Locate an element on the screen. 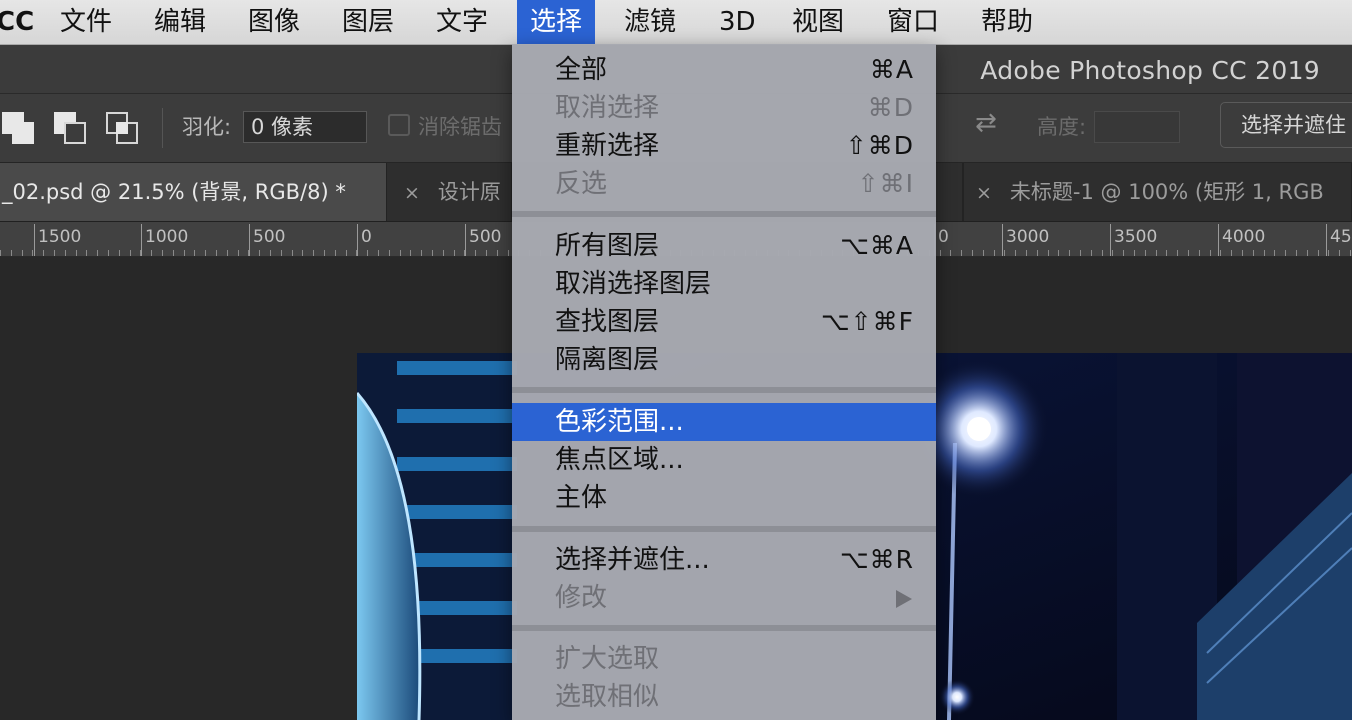 Image resolution: width=1352 pixels, height=720 pixels. antialias-checkbox is located at coordinates (399, 125).